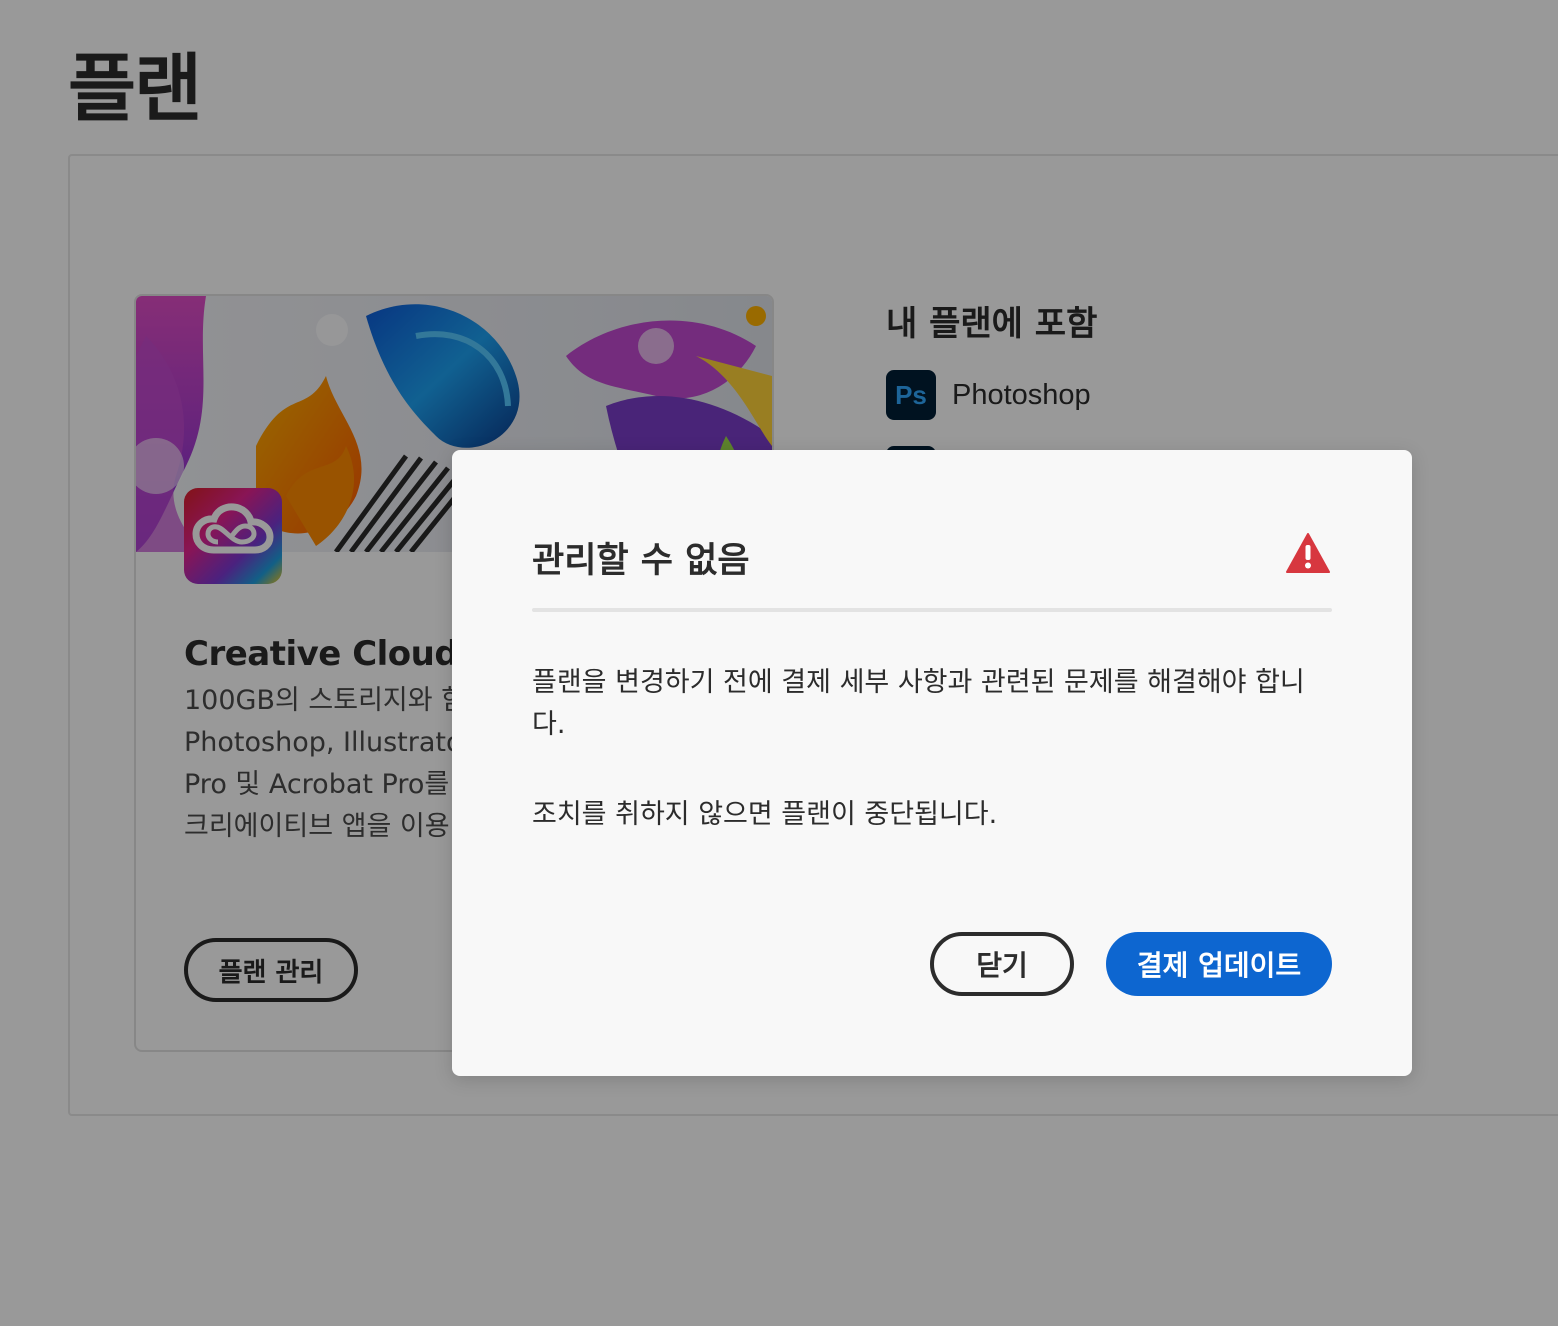  What do you see at coordinates (641, 561) in the screenshot?
I see `dialog-title: 관리할 수 없음` at bounding box center [641, 561].